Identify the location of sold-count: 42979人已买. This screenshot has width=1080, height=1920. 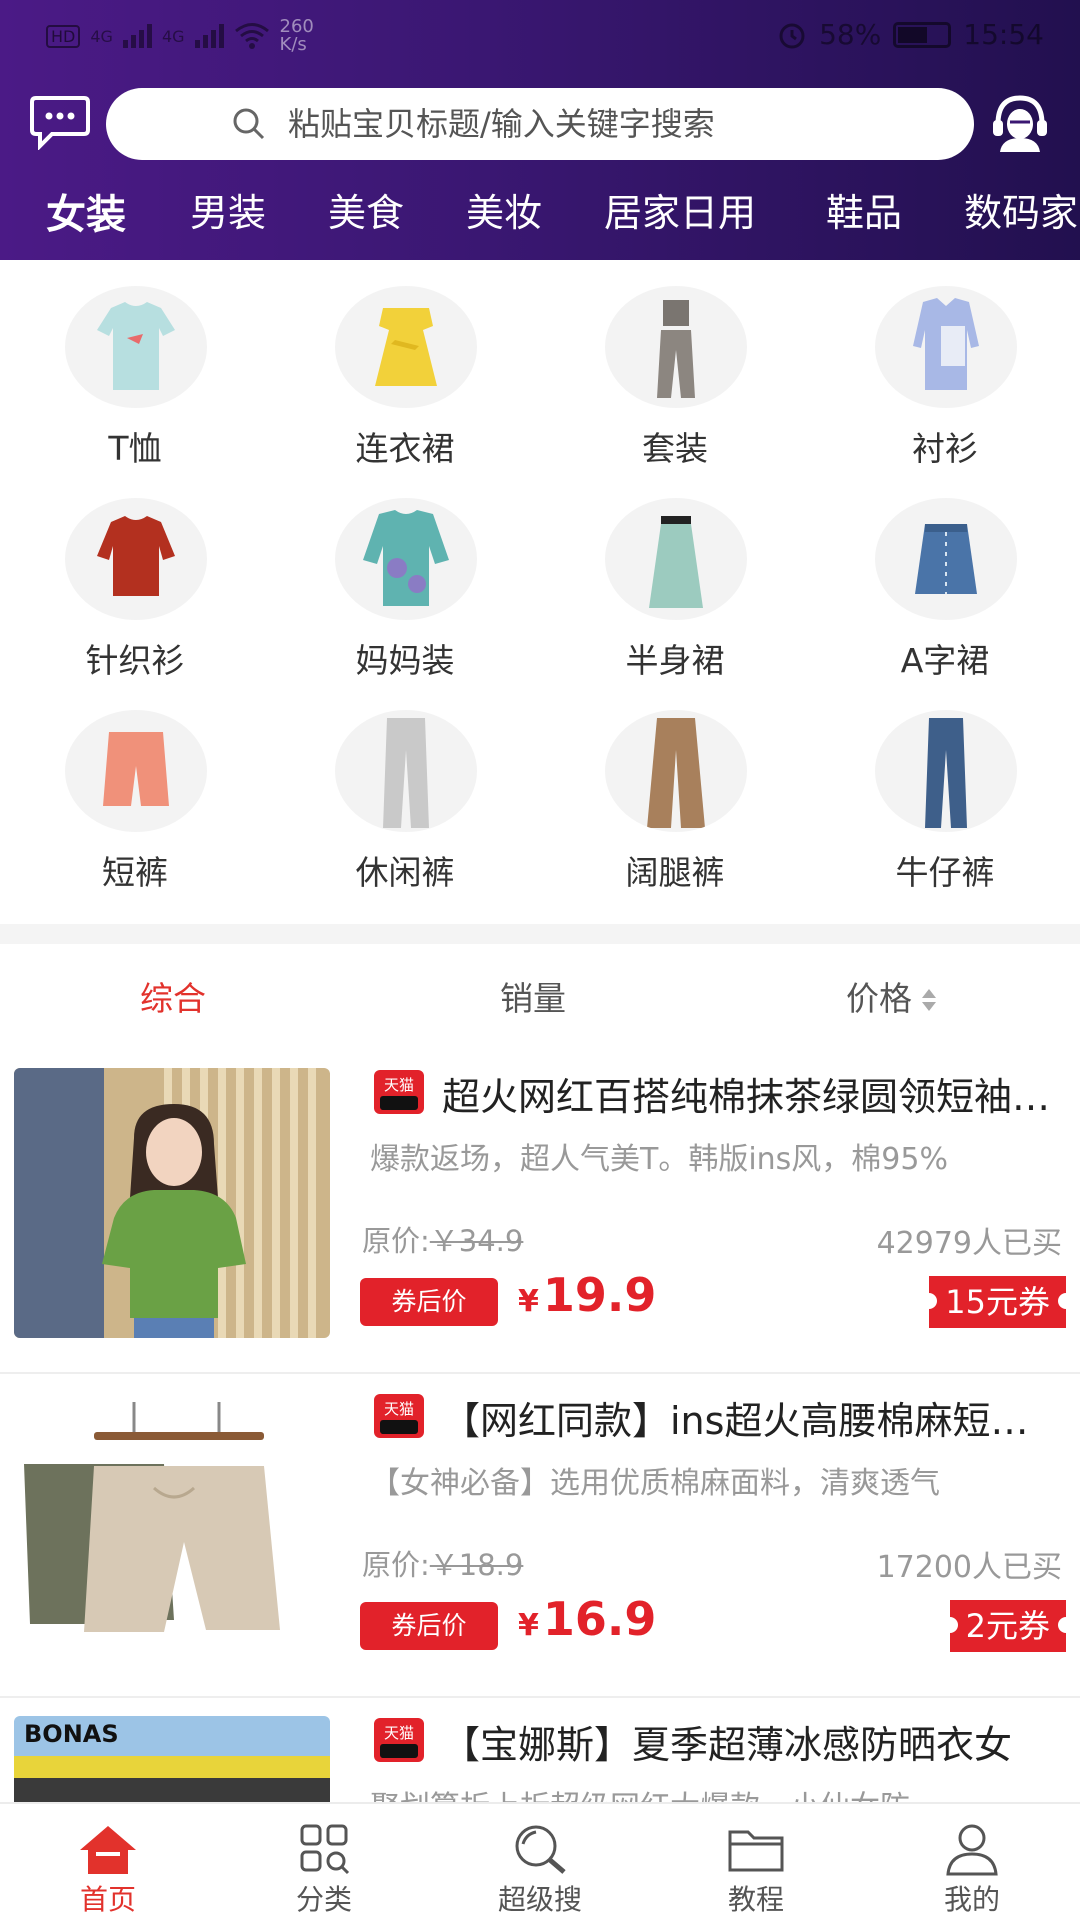
(969, 1243).